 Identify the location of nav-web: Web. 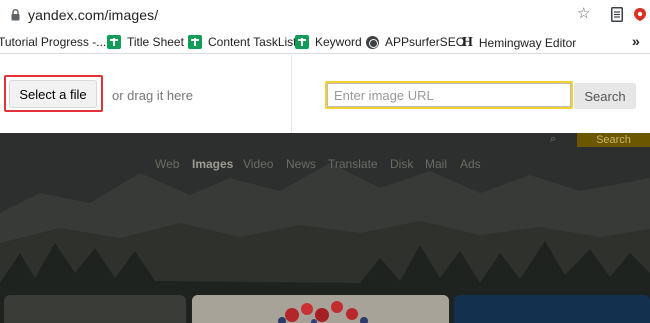
(167, 164).